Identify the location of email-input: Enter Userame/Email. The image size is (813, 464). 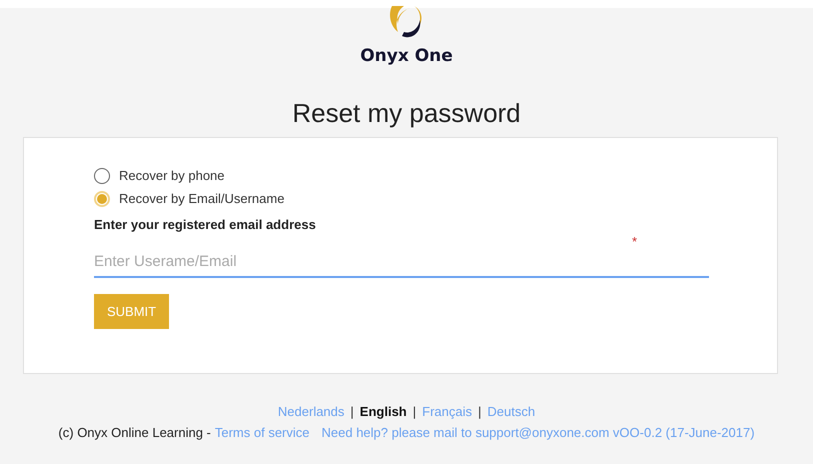
(401, 263).